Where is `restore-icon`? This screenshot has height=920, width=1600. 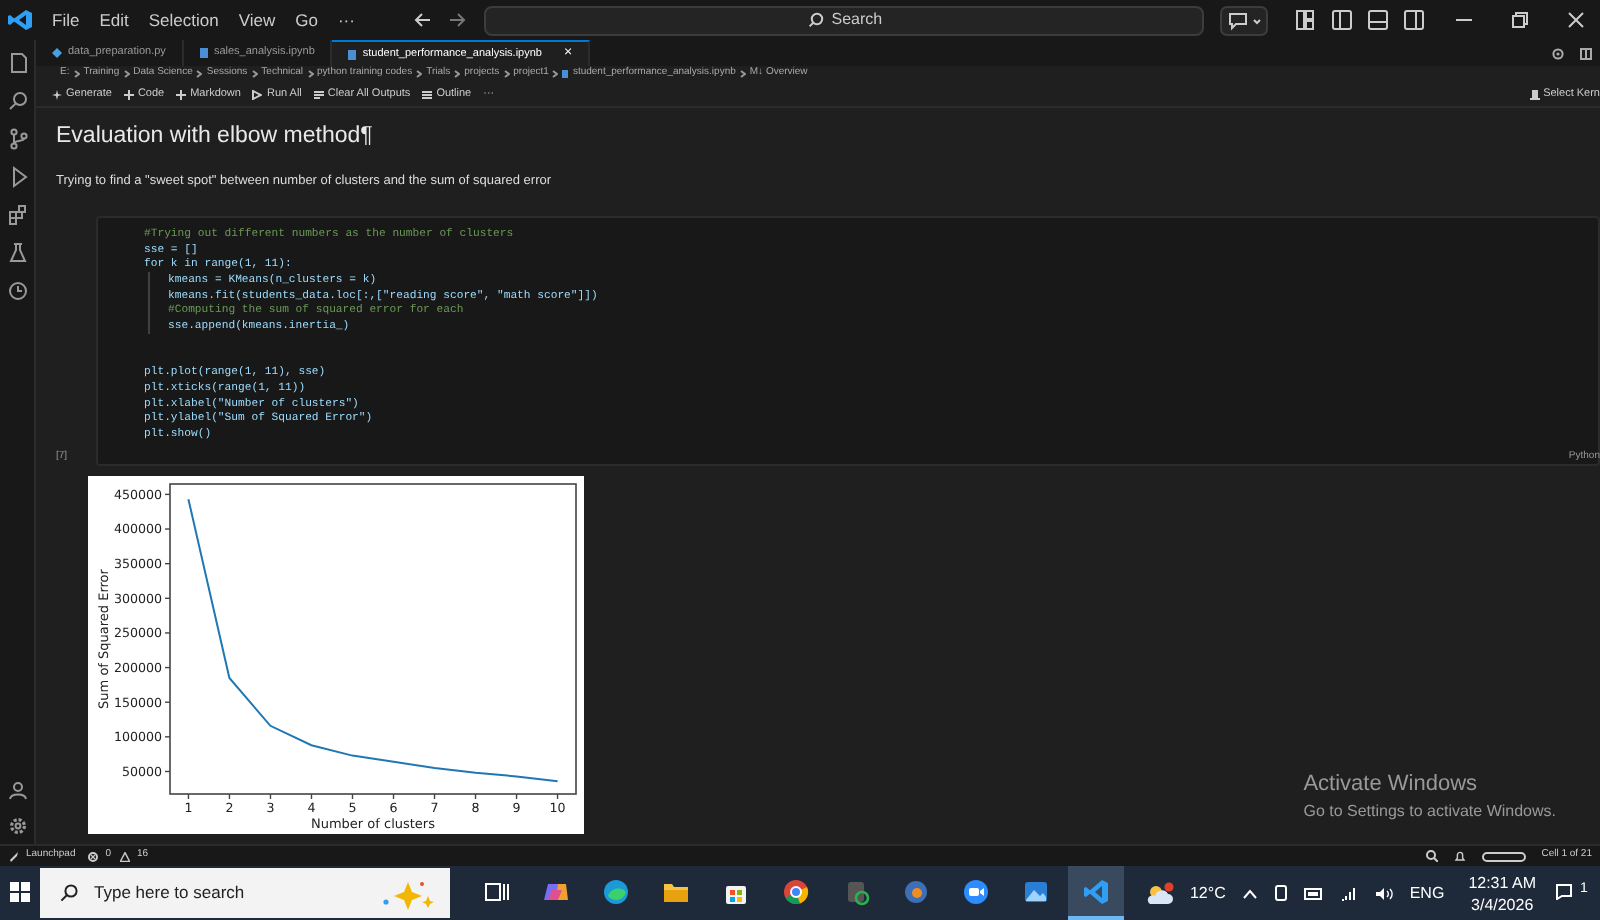
restore-icon is located at coordinates (1520, 20).